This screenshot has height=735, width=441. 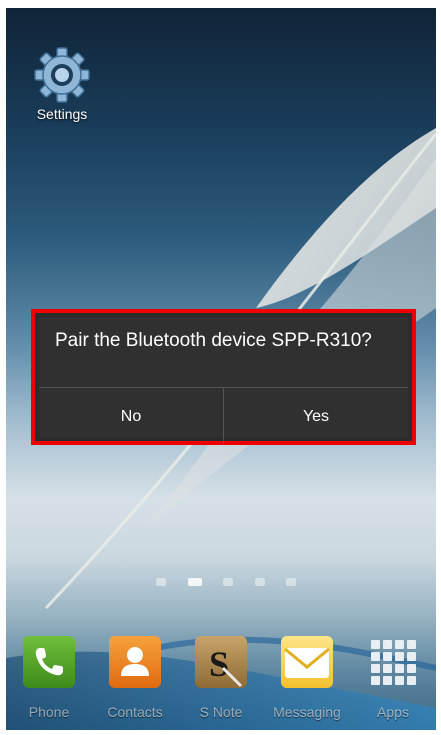 I want to click on dialog-buttons: No Yes, so click(x=223, y=416).